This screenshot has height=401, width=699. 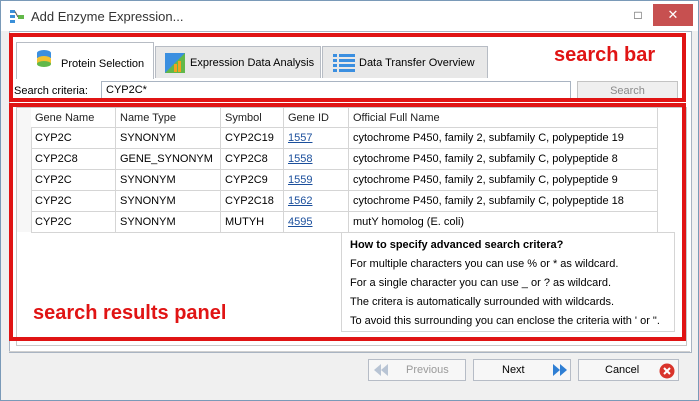 I want to click on next-button: Next, so click(x=522, y=370).